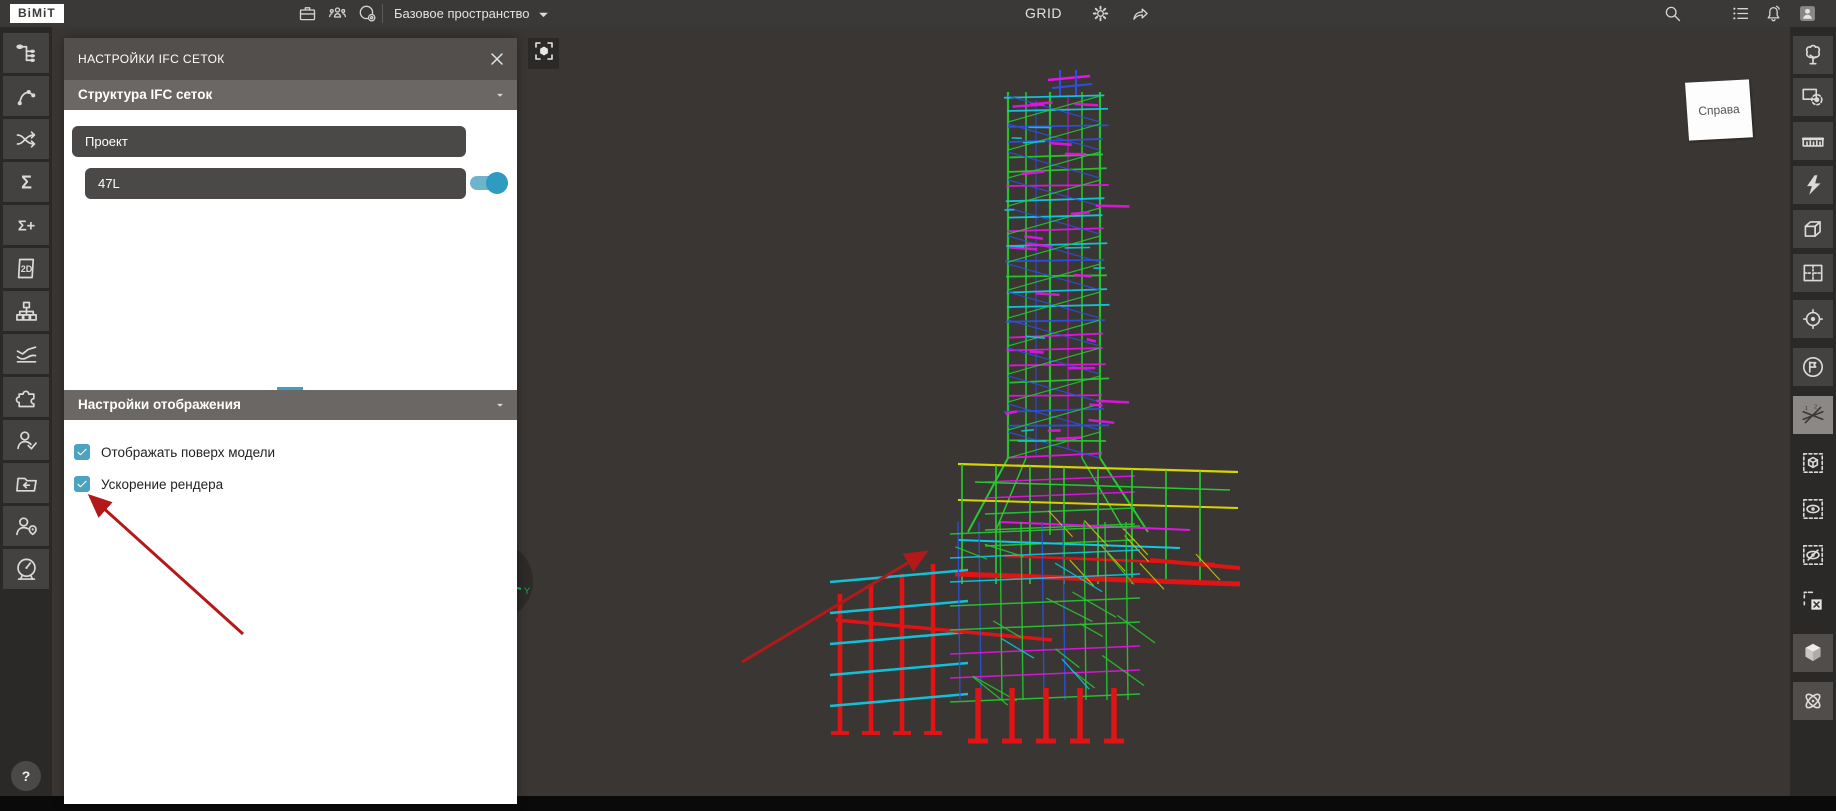  What do you see at coordinates (1719, 110) in the screenshot?
I see `view-cube-face-label: Справа` at bounding box center [1719, 110].